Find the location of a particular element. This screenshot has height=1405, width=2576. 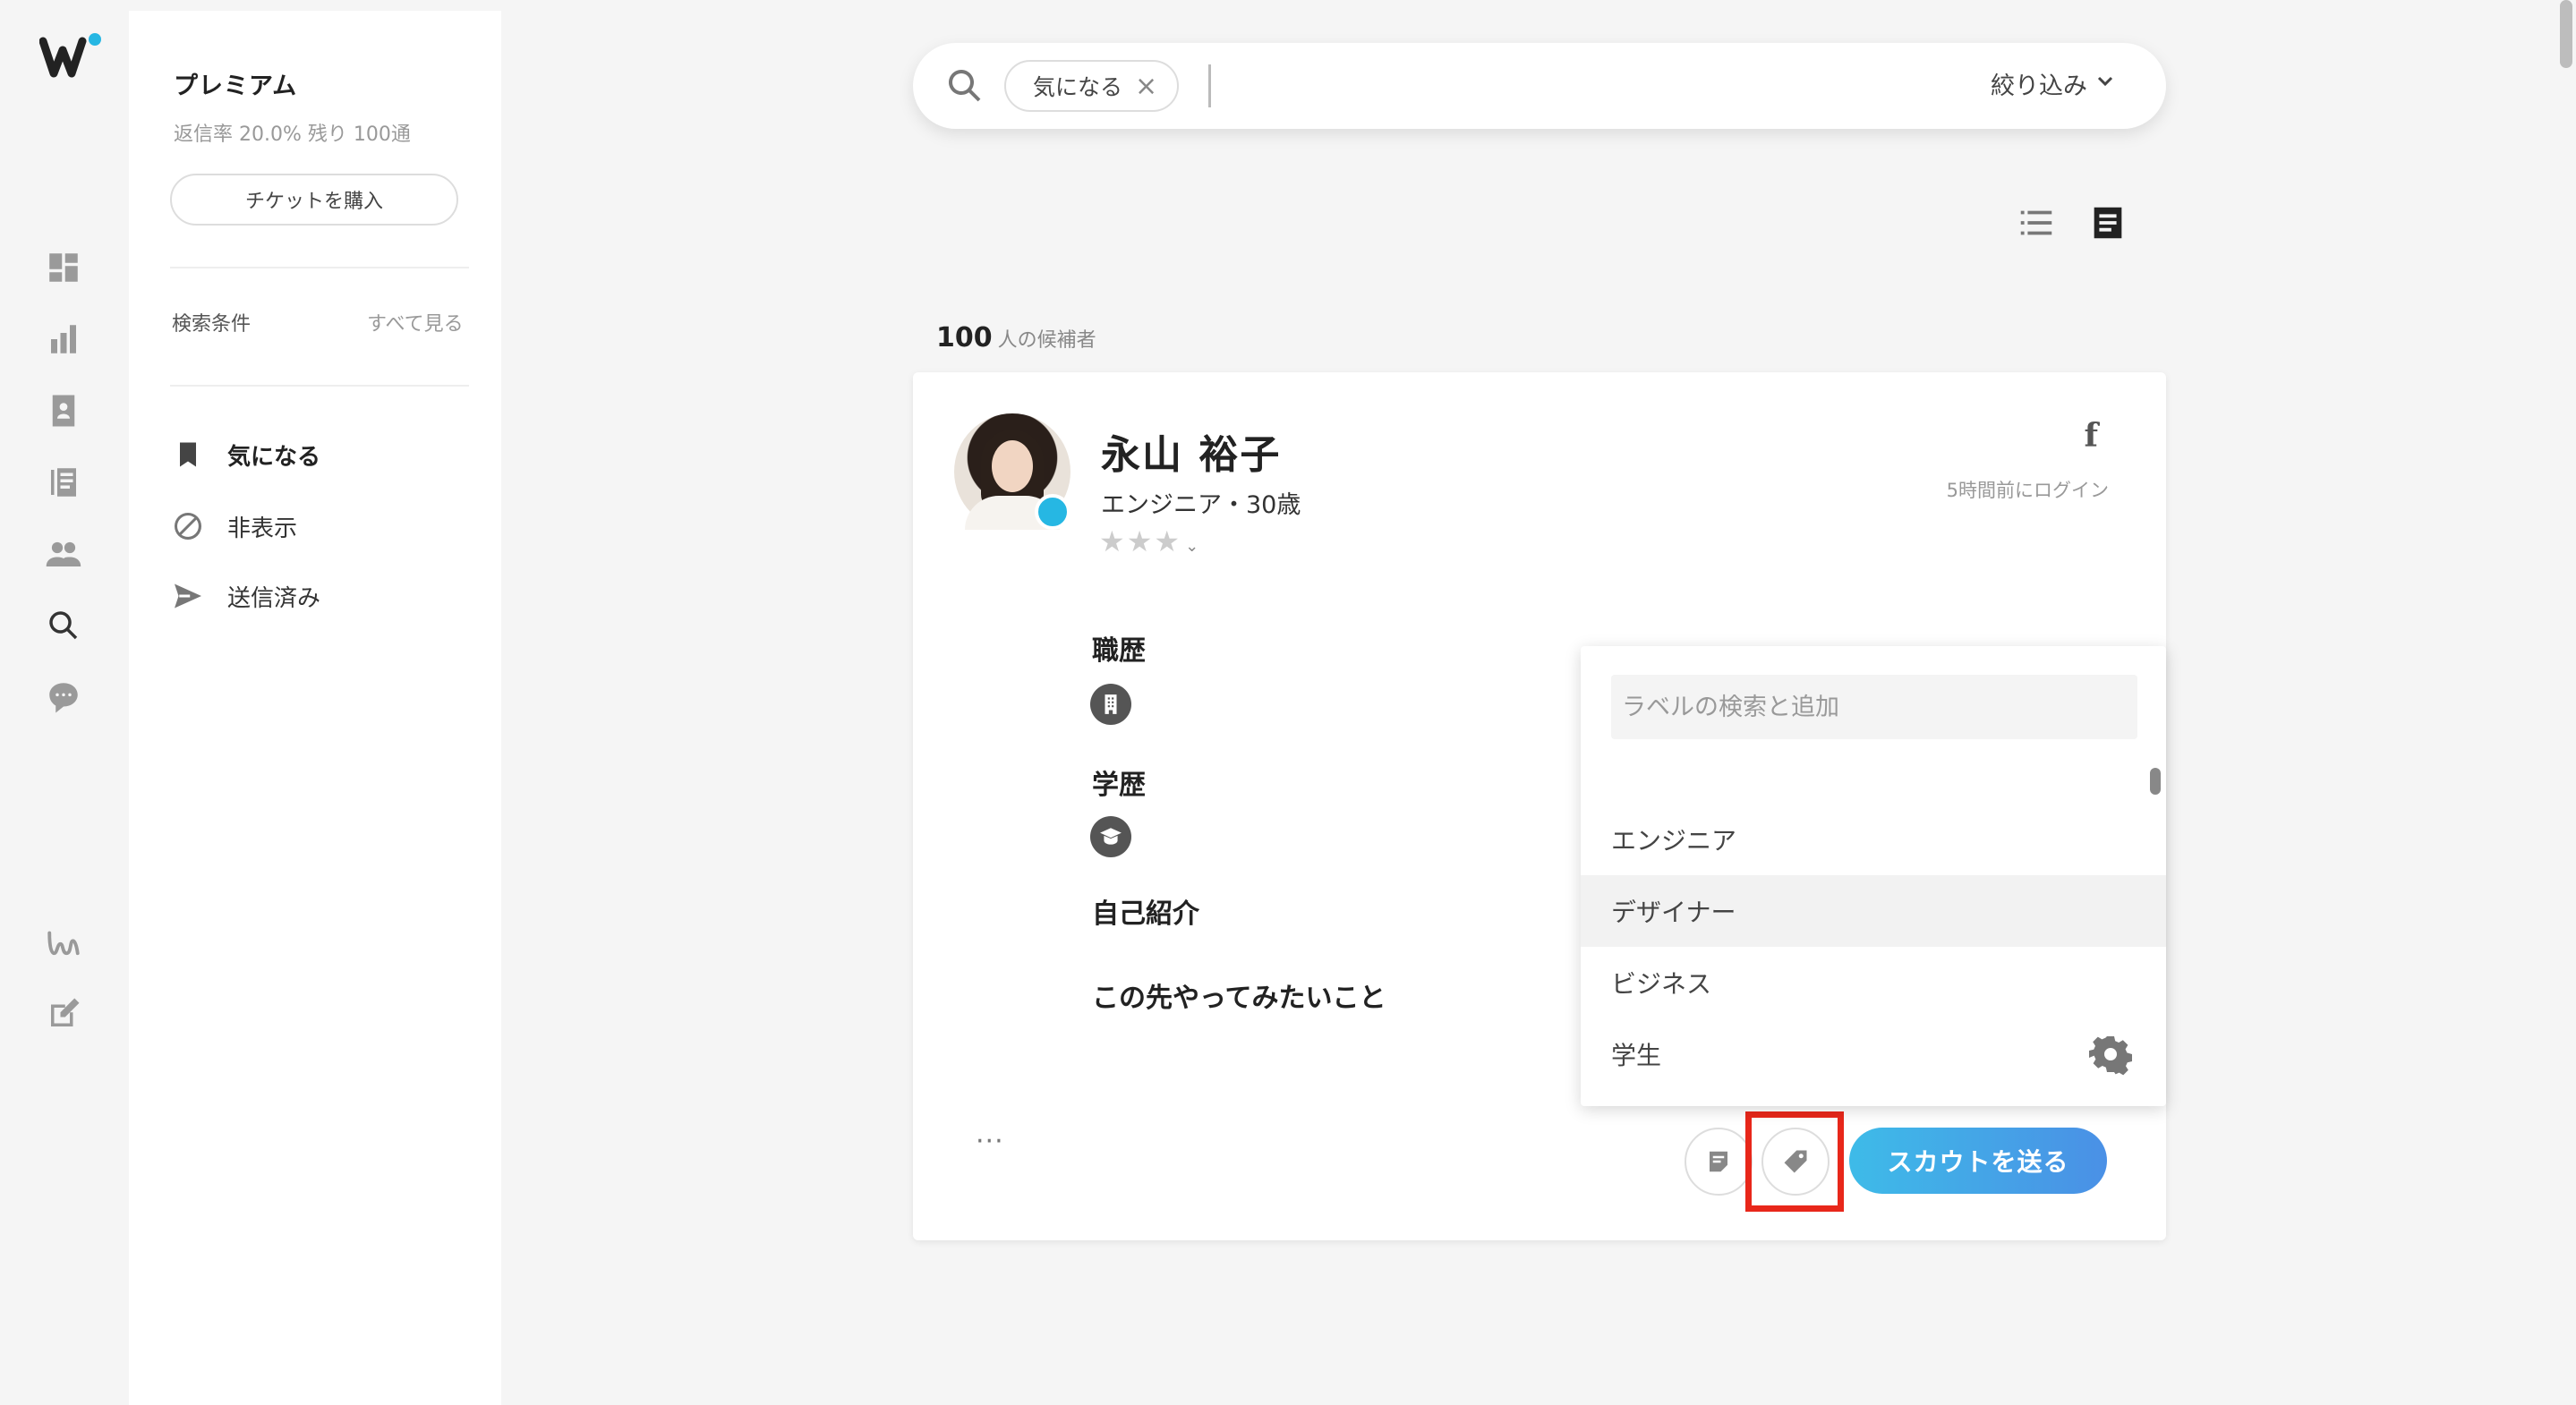

page-scrollbar is located at coordinates (2566, 34).